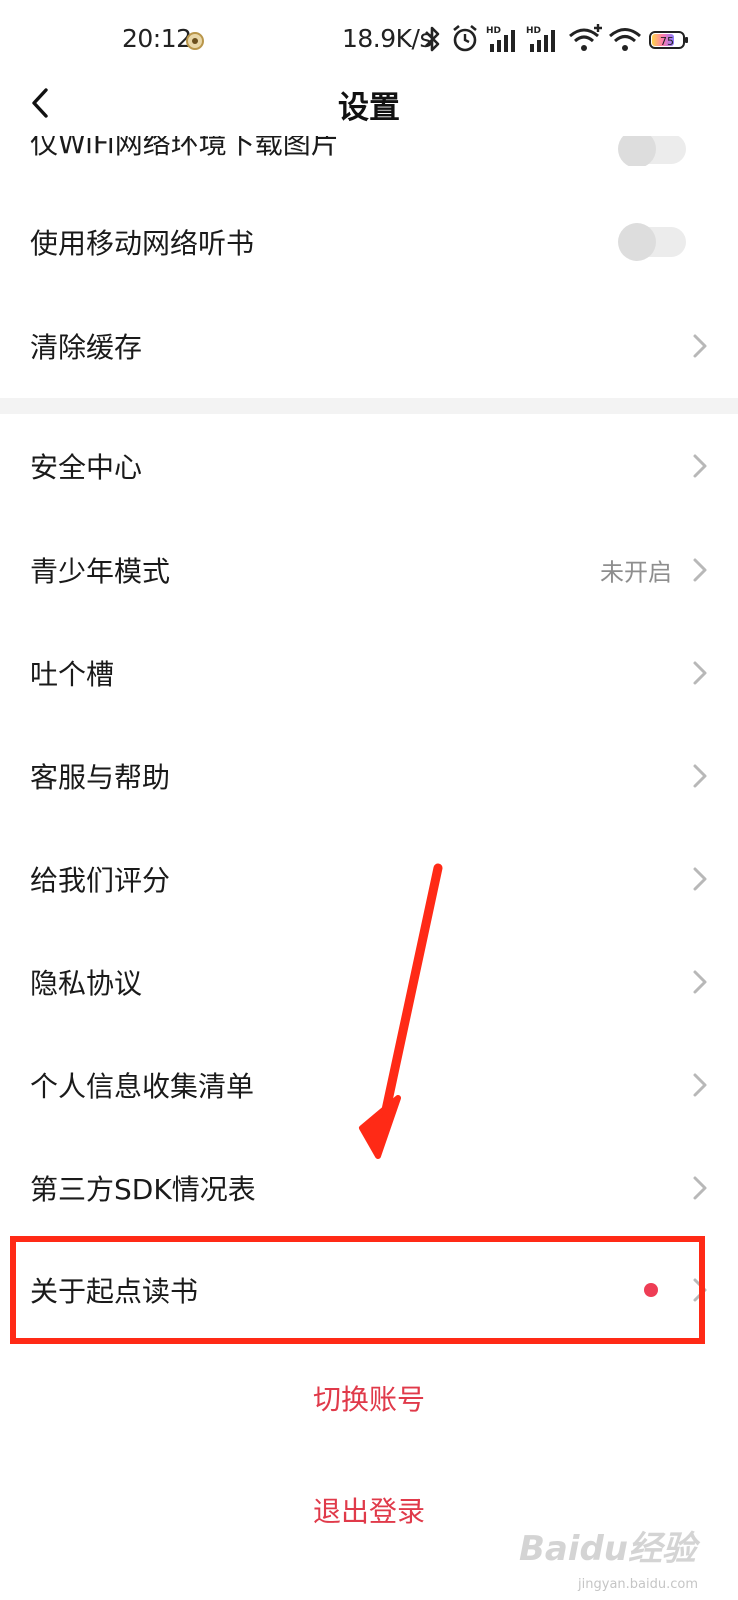 The width and height of the screenshot is (738, 1600). What do you see at coordinates (143, 1189) in the screenshot?
I see `setting-row-label: 第三方SDK情况表` at bounding box center [143, 1189].